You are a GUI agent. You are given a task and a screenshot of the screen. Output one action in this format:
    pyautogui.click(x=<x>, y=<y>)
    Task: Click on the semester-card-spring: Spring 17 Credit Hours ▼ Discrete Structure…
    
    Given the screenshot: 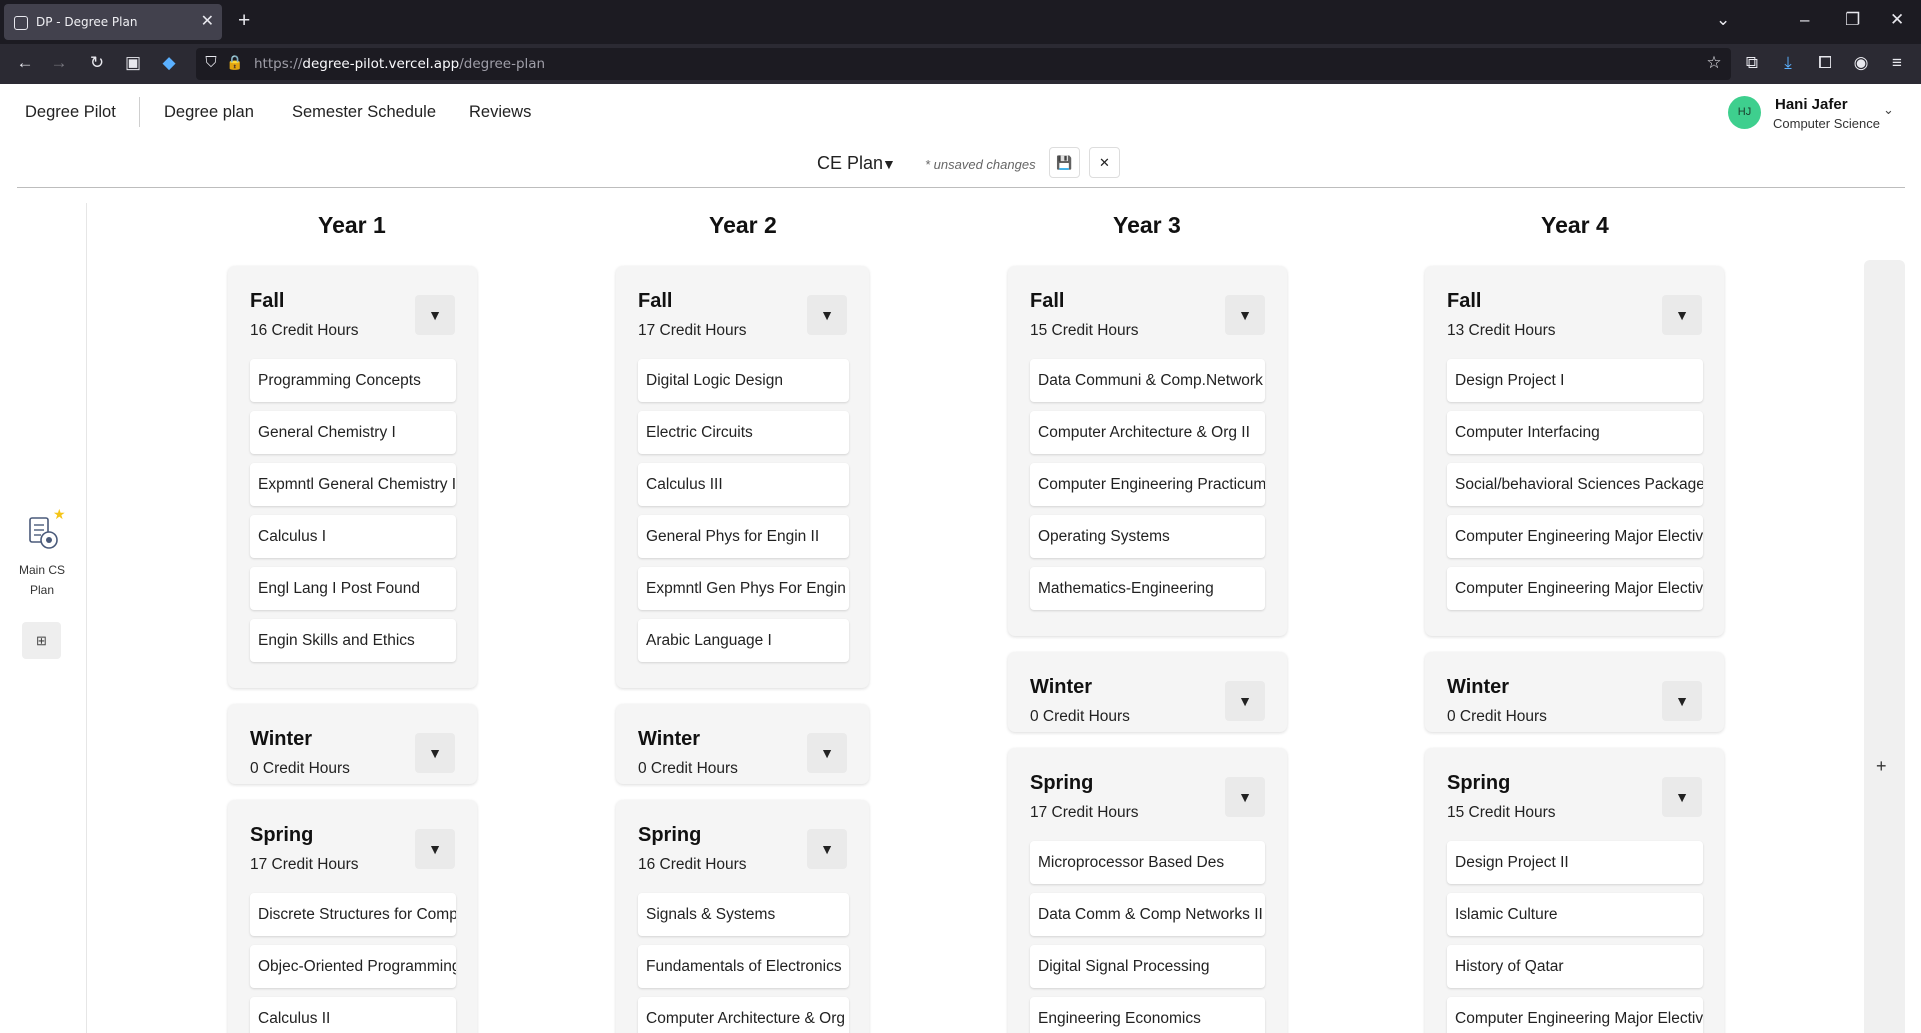 What is the action you would take?
    pyautogui.click(x=352, y=916)
    